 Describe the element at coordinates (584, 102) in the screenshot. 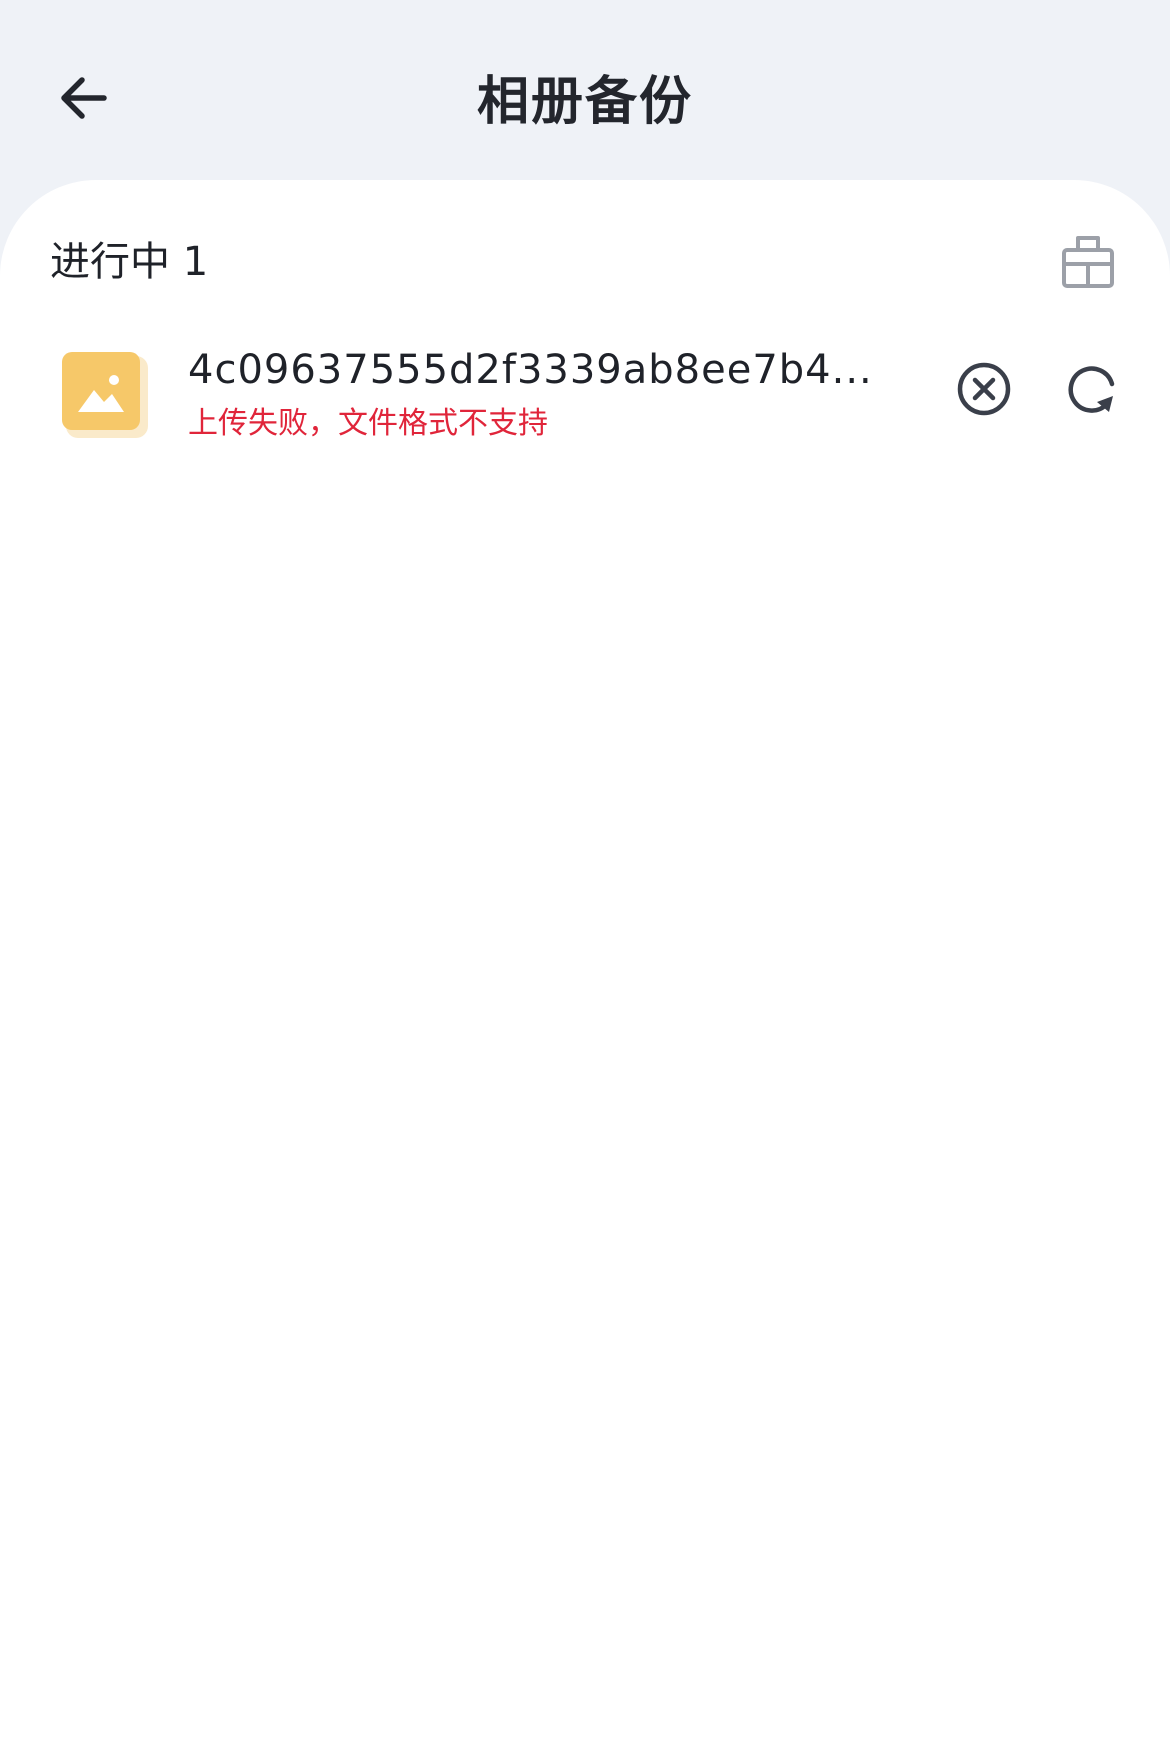

I see `page-title: 相册备份` at that location.